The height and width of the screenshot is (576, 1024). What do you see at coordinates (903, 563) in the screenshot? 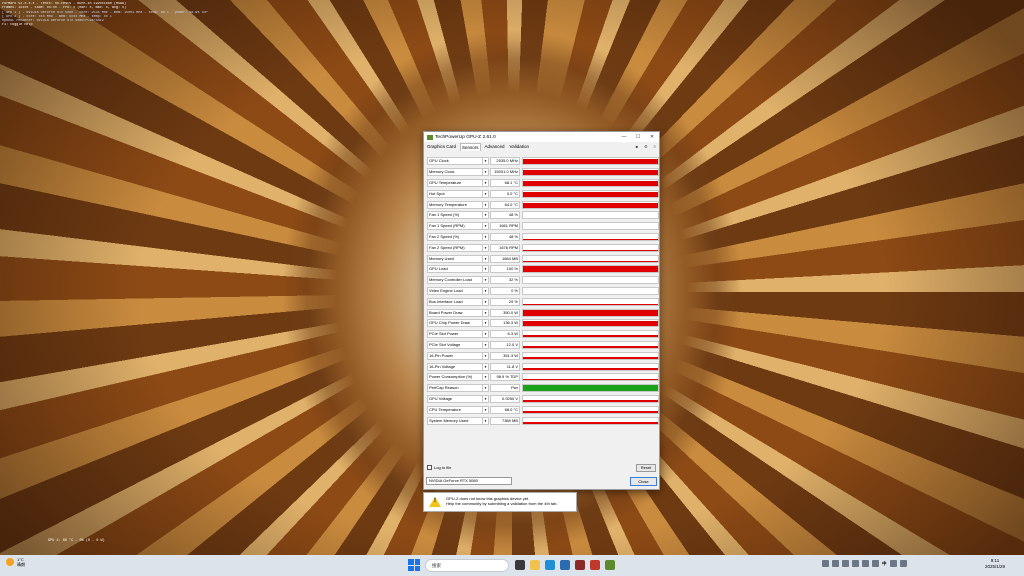
I see `volume-icon` at bounding box center [903, 563].